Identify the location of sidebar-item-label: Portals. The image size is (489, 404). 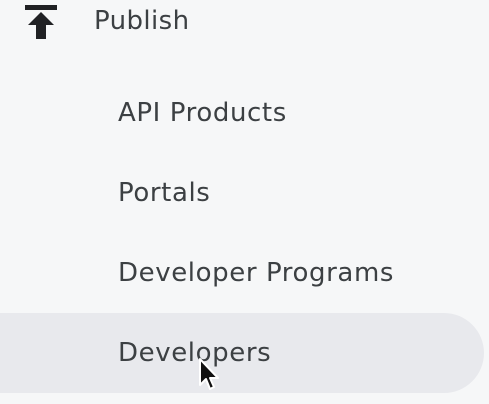
(164, 193).